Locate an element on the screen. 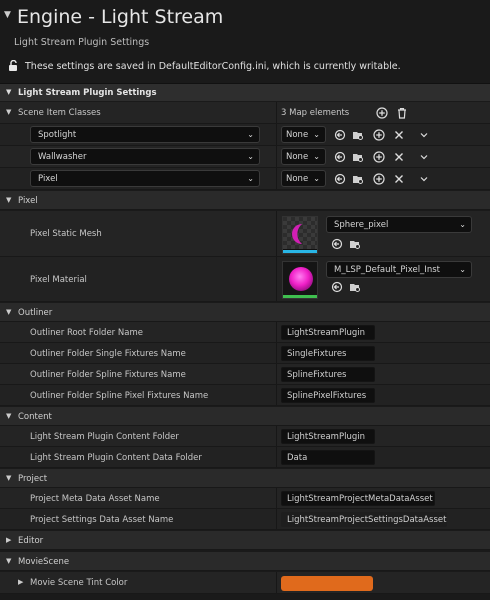  key-combo: Wallwasher ⌄ is located at coordinates (145, 156).